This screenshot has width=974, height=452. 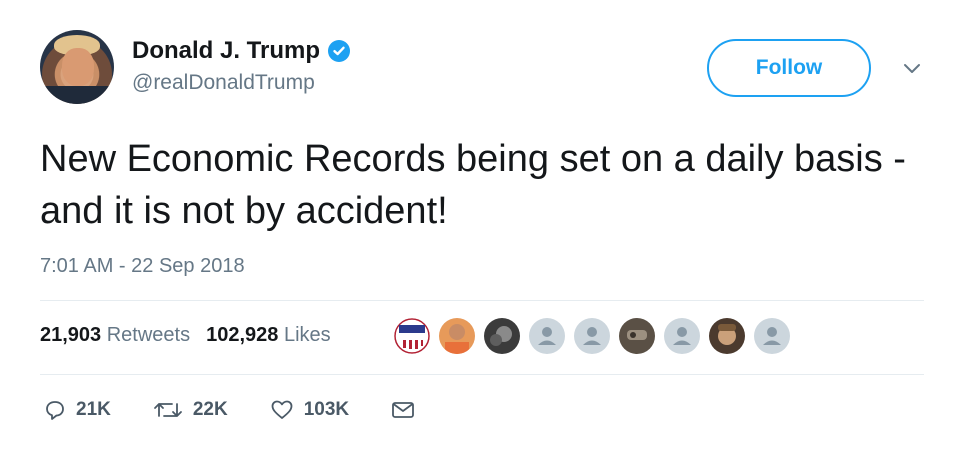 I want to click on engagement-stats: 21,903 Retweets 102,928 Likes, so click(x=185, y=335).